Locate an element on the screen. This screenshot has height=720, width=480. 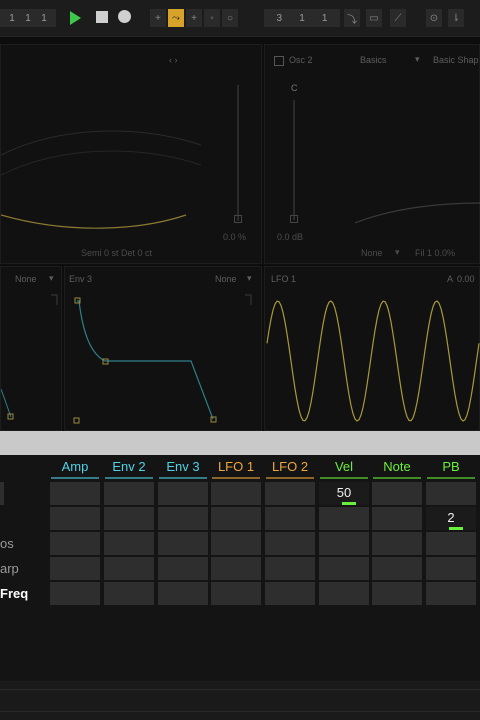
arr-sixteenth: 1 is located at coordinates (324, 18).